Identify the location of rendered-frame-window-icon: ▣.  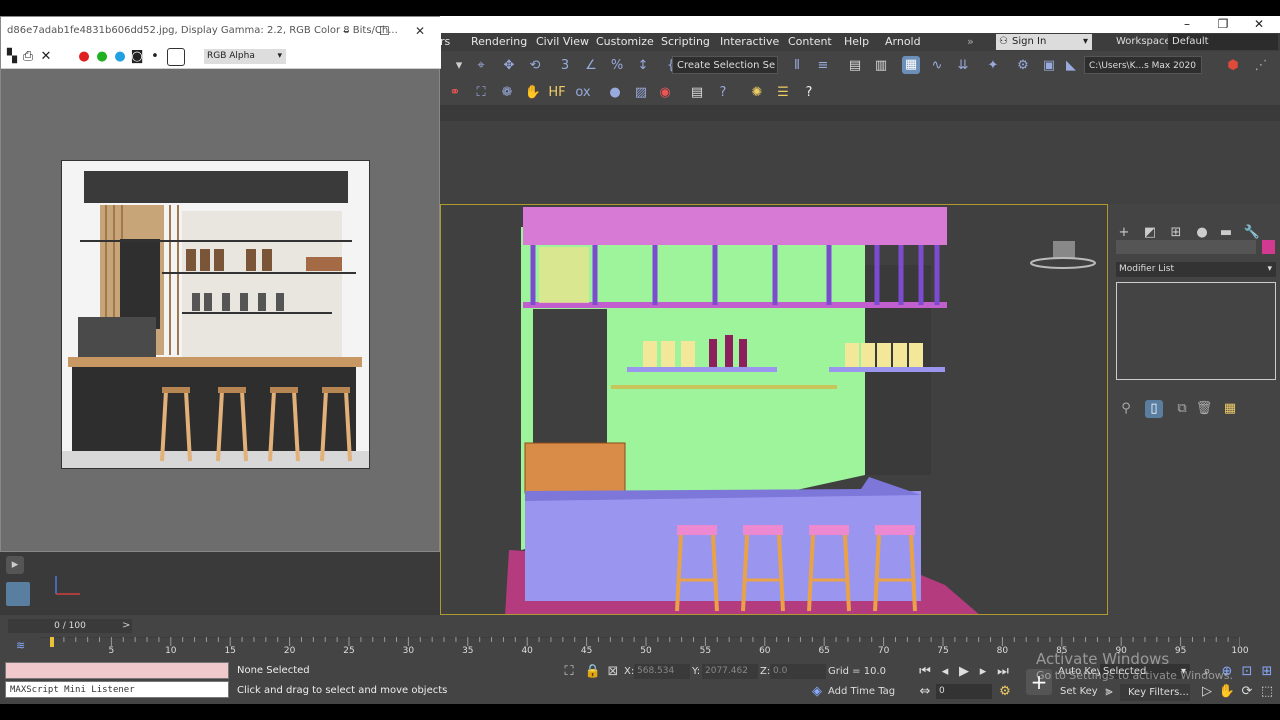
(1049, 66).